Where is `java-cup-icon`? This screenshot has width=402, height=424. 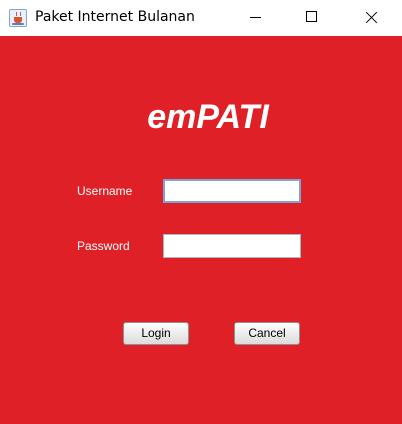
java-cup-icon is located at coordinates (18, 18).